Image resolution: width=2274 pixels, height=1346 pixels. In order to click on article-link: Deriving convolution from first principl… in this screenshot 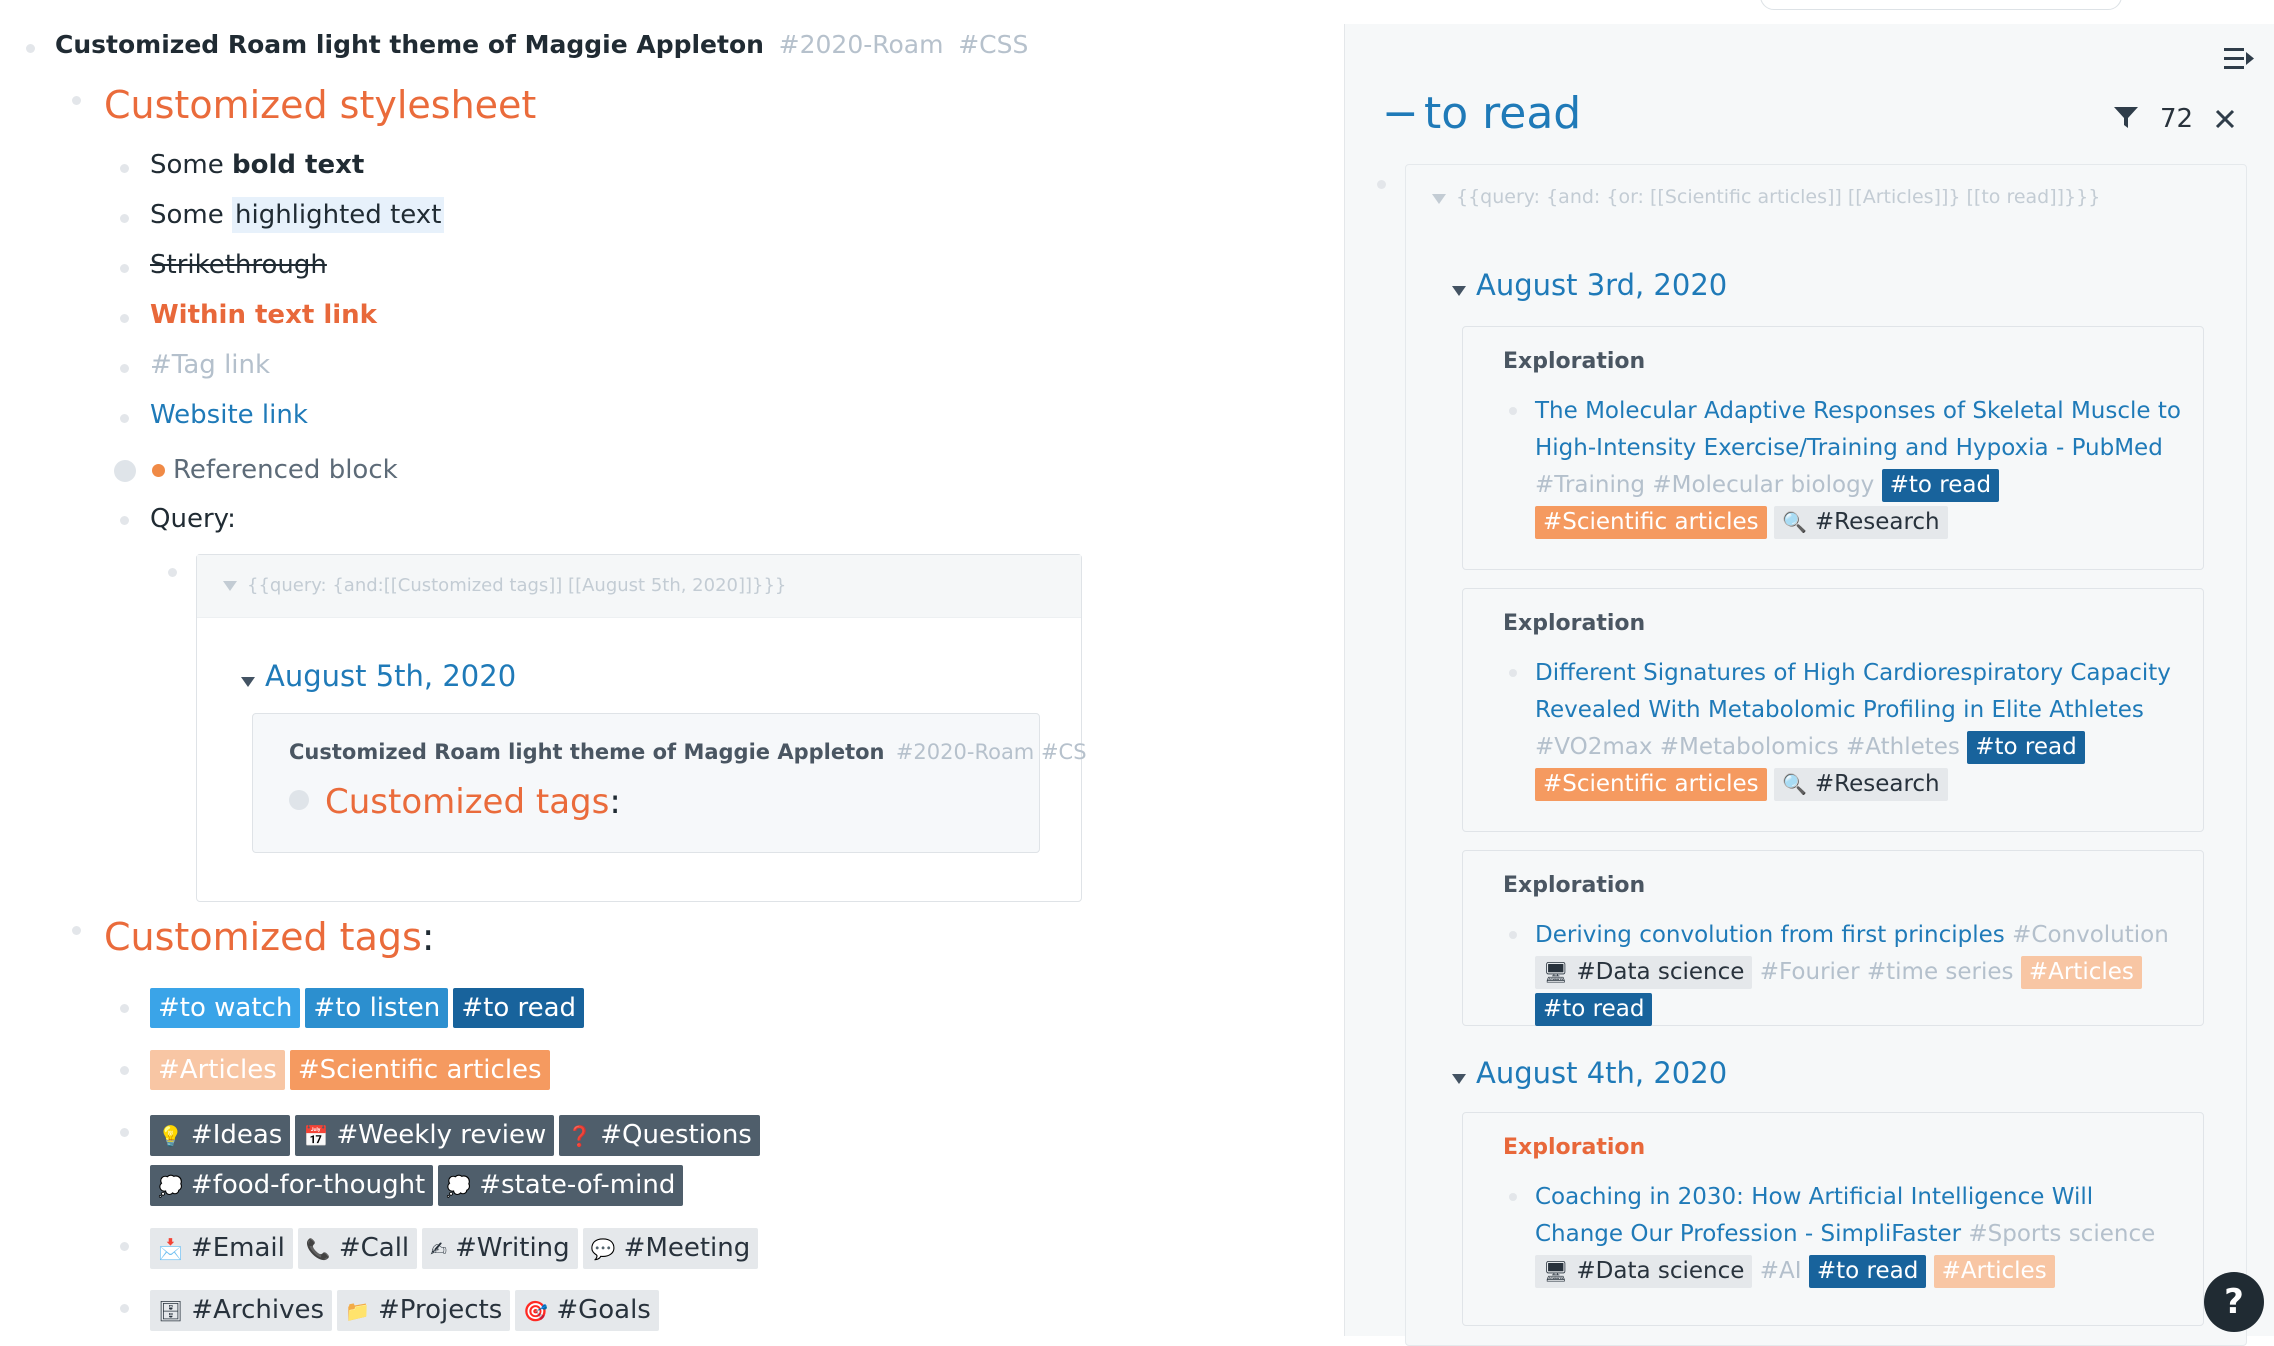, I will do `click(1770, 935)`.